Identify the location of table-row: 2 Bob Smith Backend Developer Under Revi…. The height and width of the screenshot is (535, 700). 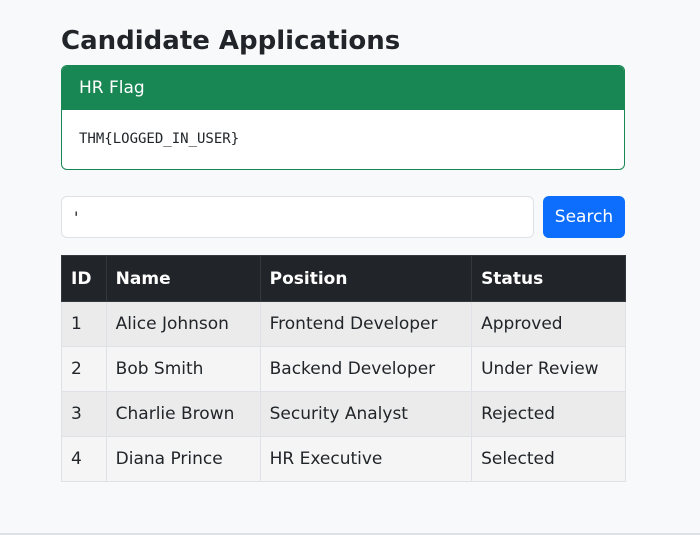
(343, 369).